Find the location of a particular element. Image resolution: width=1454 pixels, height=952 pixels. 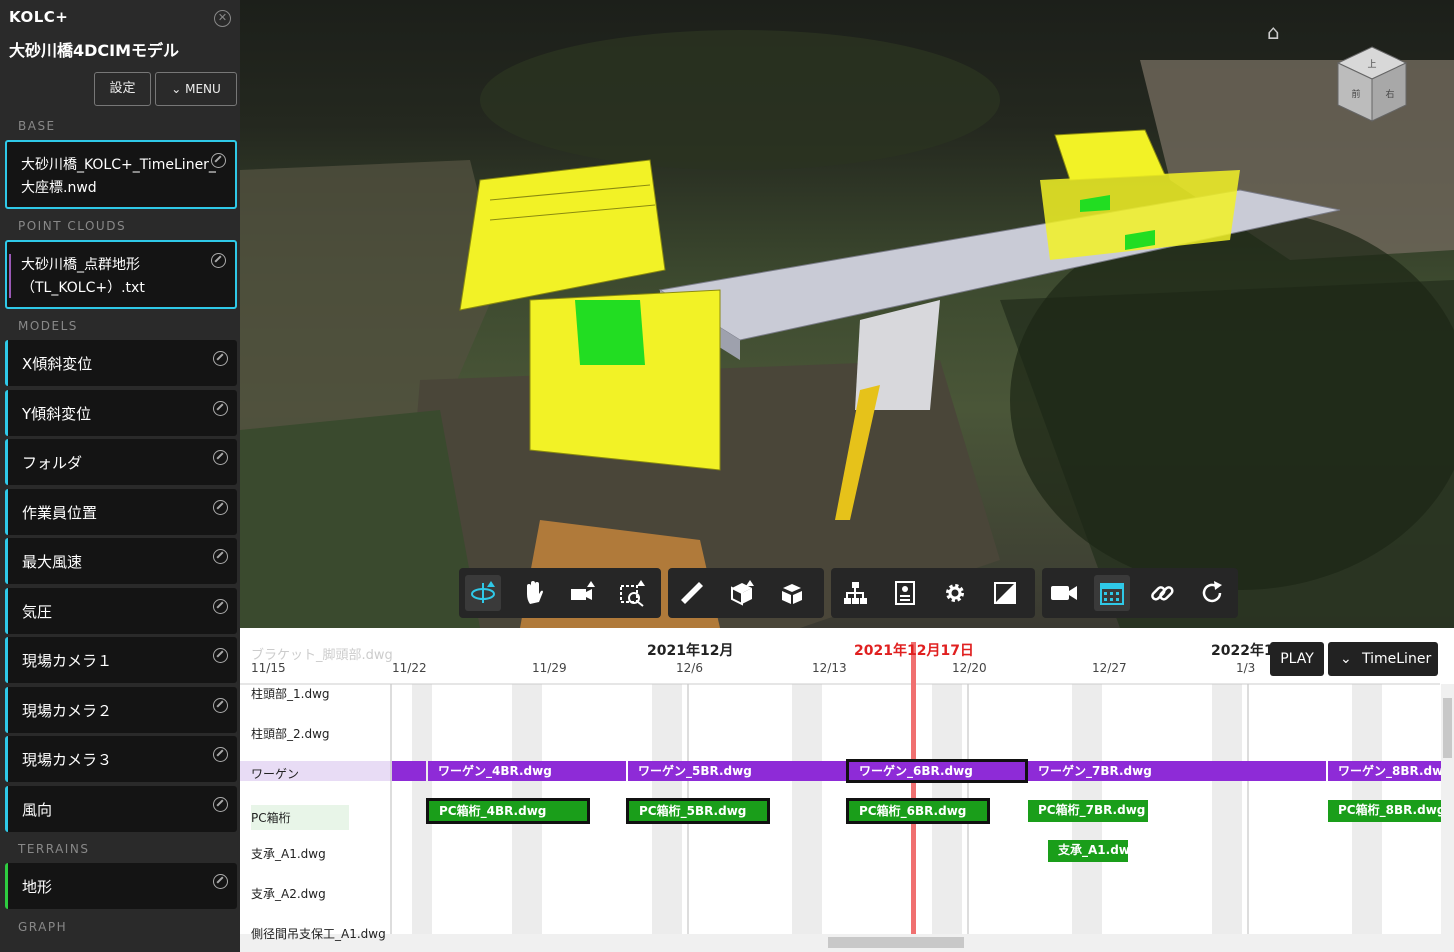

month-label: 2021年12月 is located at coordinates (690, 651).